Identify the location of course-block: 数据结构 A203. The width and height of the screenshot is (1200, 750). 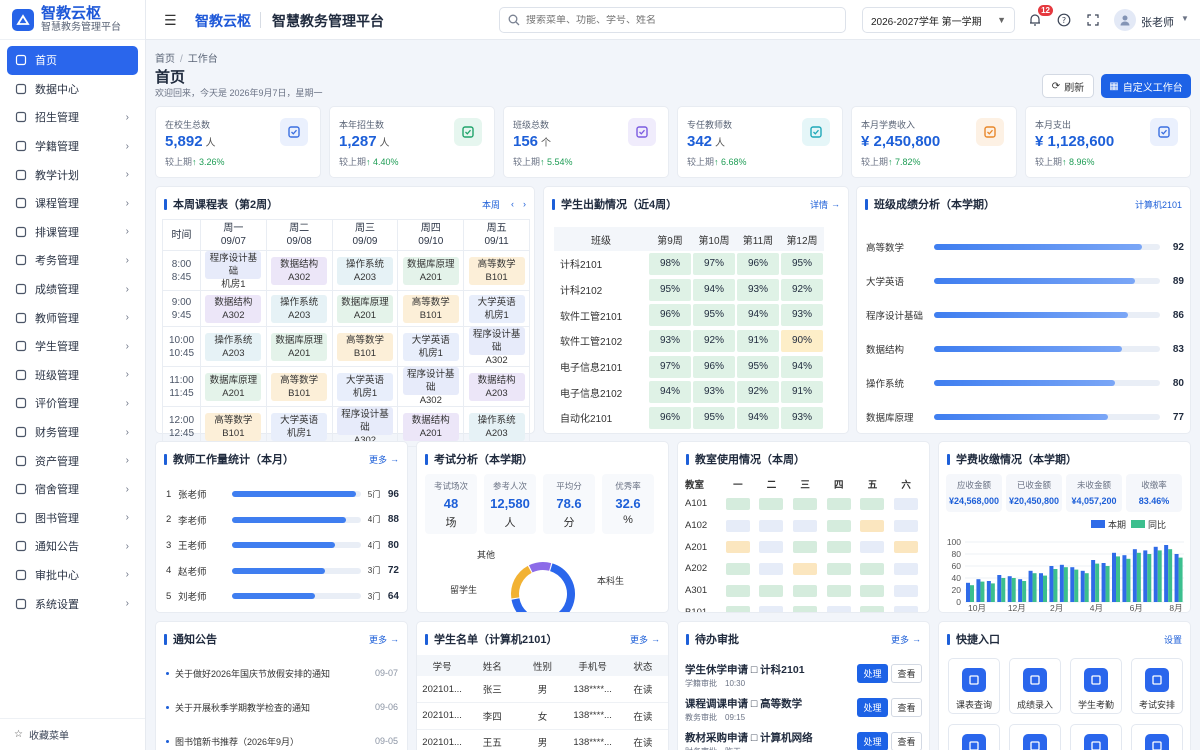
(496, 386).